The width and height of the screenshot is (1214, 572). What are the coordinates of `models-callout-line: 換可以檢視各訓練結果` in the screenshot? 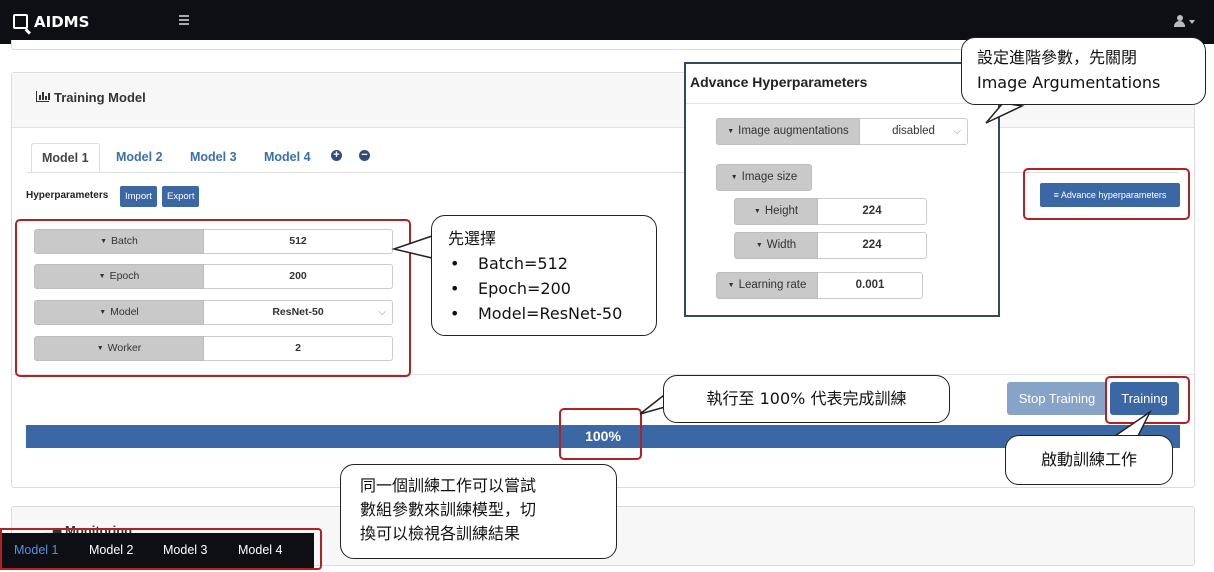 It's located at (440, 533).